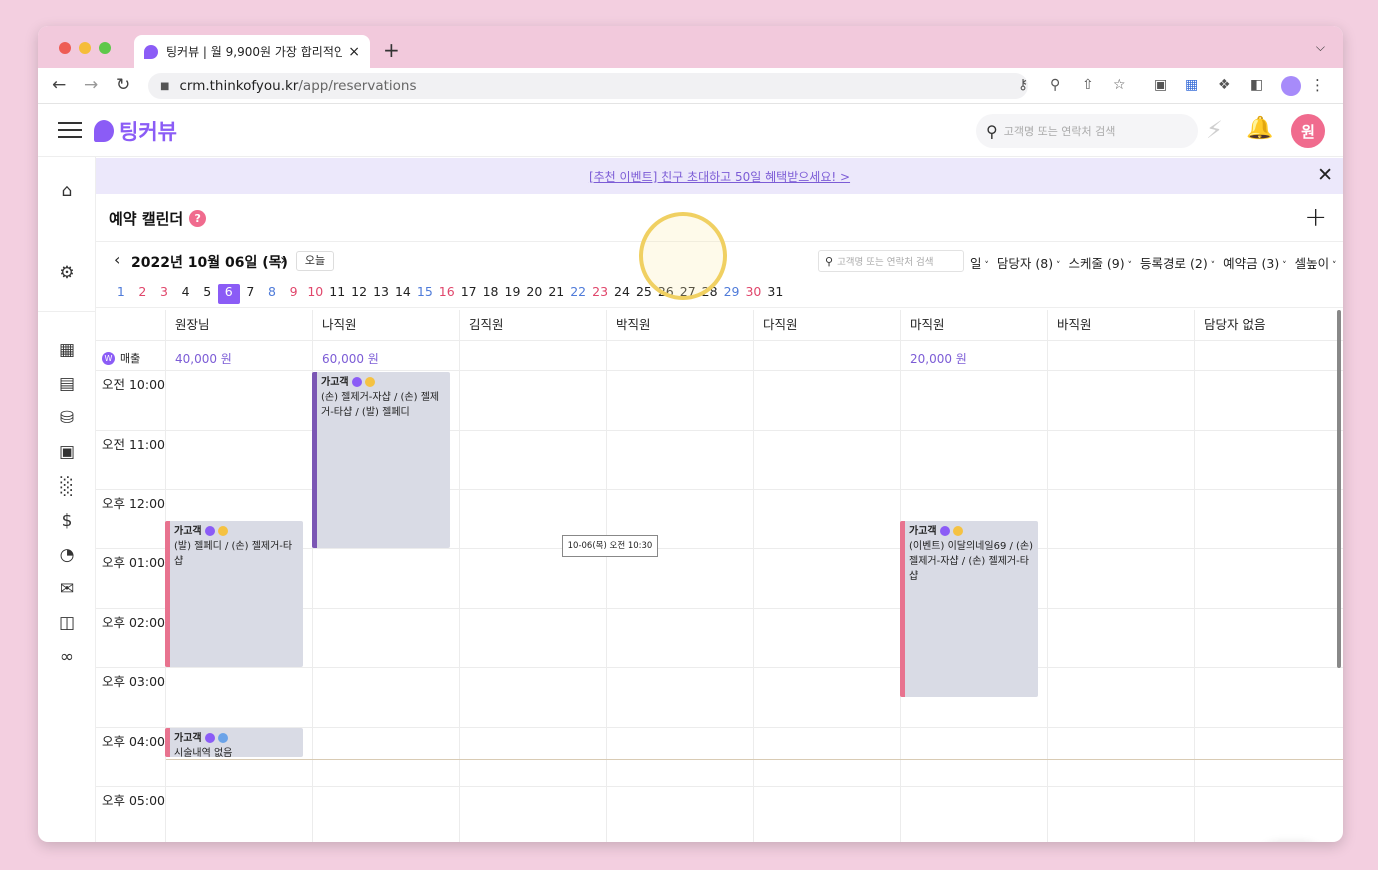 The height and width of the screenshot is (870, 1378). What do you see at coordinates (198, 218) in the screenshot?
I see `help-icon: ?` at bounding box center [198, 218].